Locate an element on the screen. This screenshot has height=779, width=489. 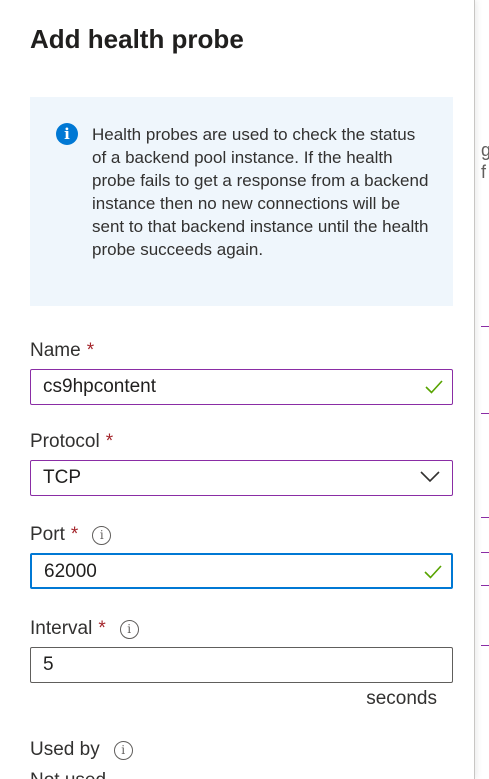
background-text-fragment: f is located at coordinates (484, 172).